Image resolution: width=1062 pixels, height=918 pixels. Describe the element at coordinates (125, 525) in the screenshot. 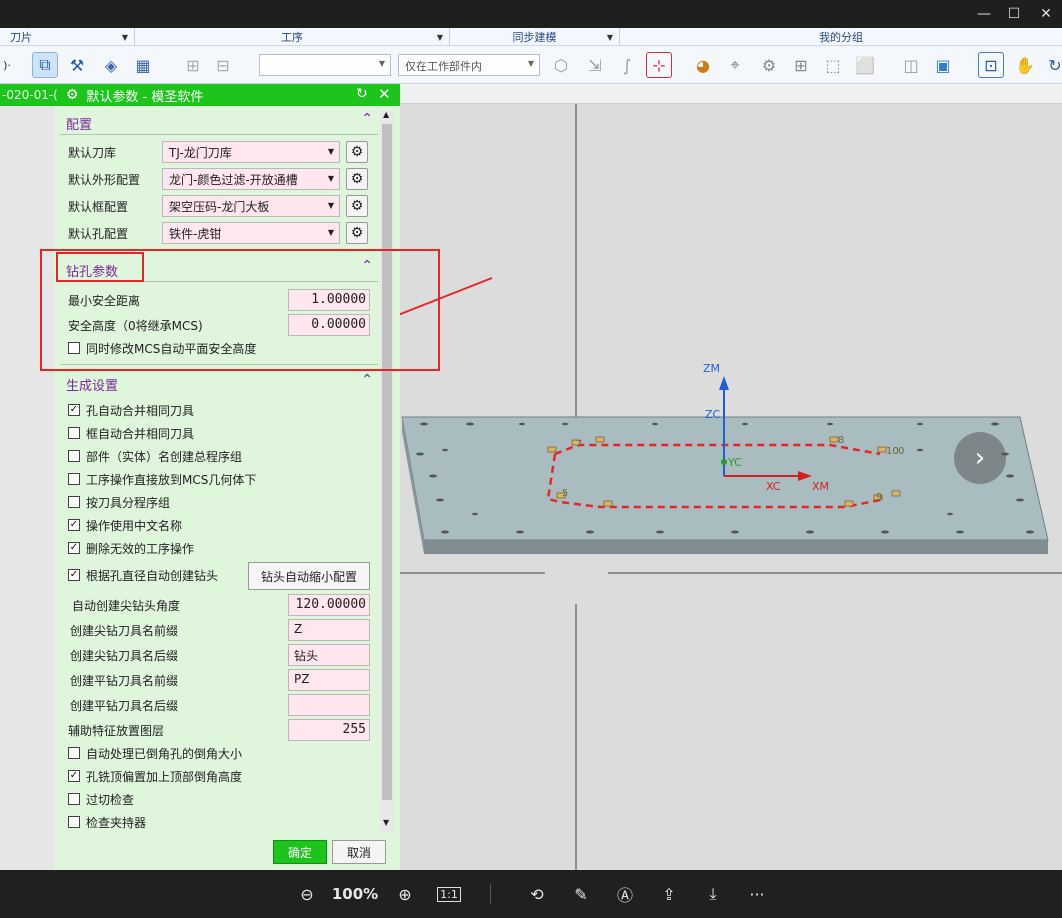

I see `gen-check-5: ✓ 操作使用中文名称` at that location.